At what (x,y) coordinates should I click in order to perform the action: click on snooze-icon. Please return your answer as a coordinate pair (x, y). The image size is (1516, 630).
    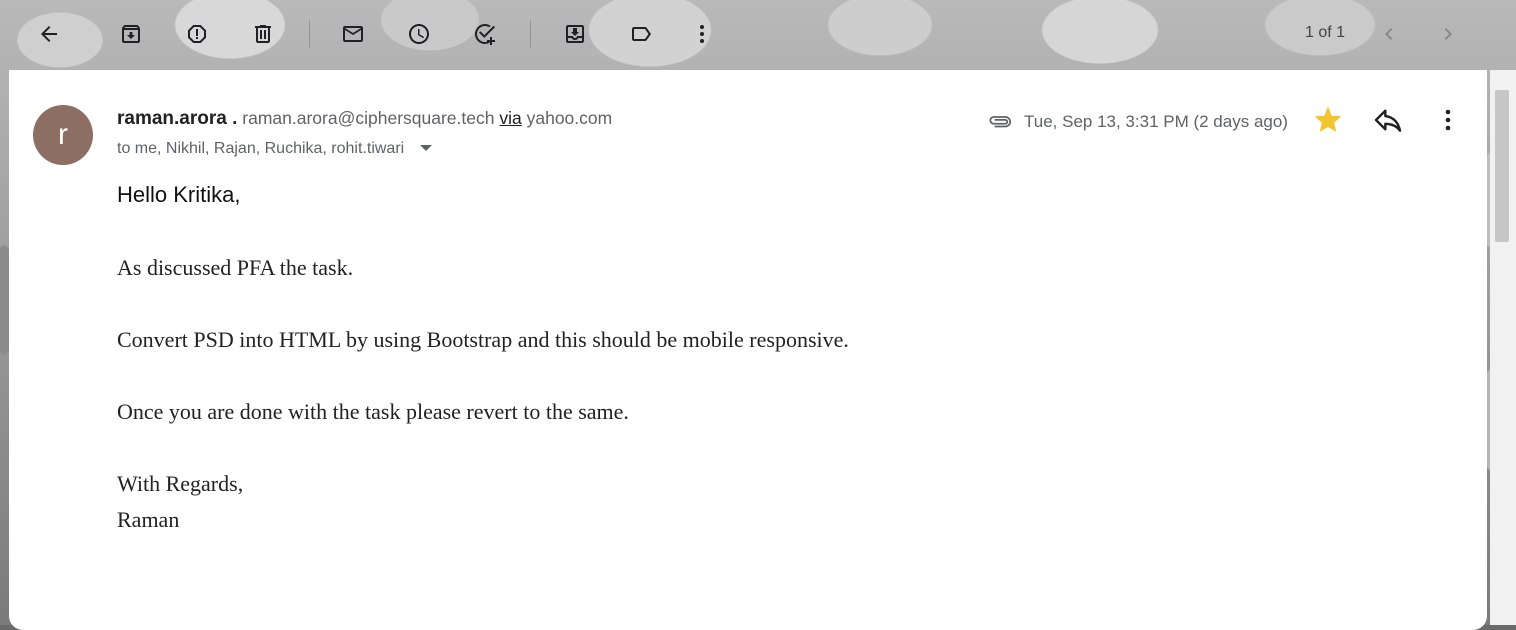
    Looking at the image, I should click on (419, 34).